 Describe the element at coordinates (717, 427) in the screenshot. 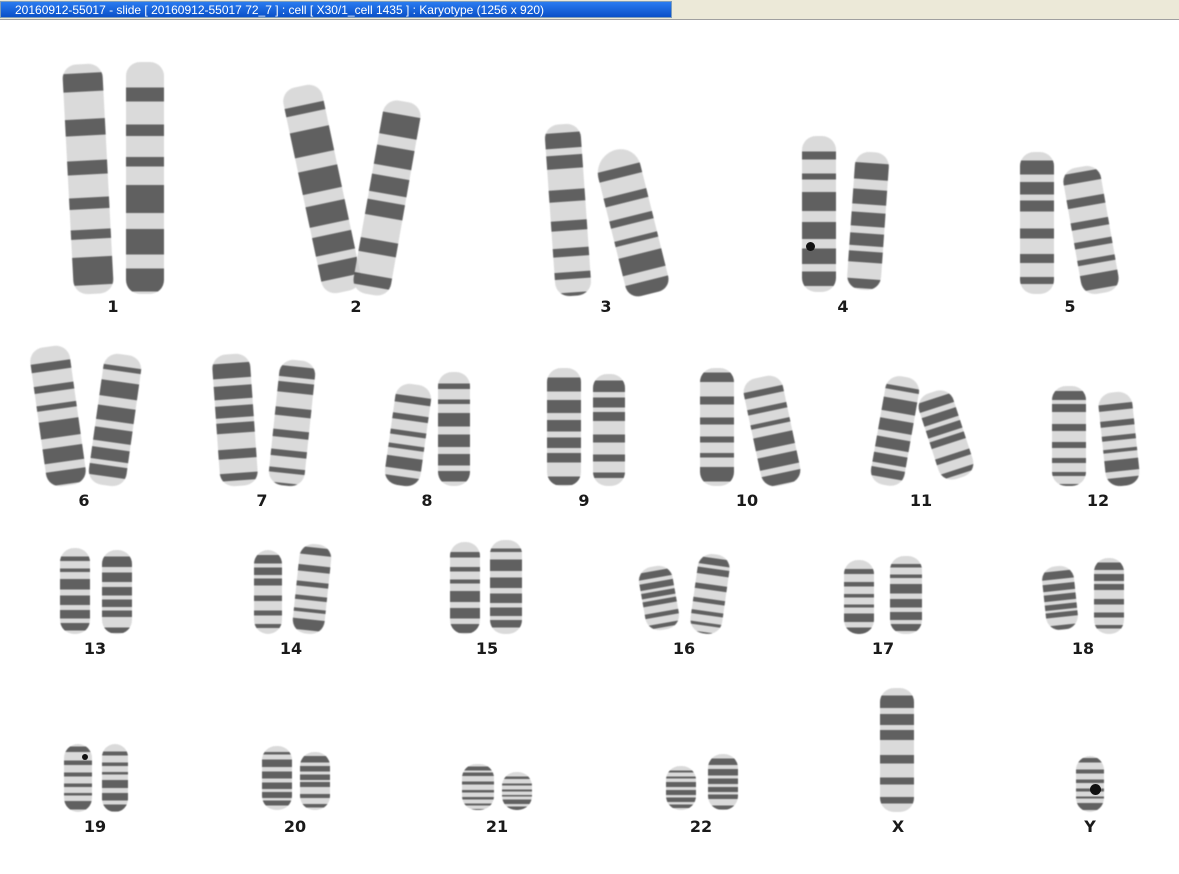

I see `chromosome-10a` at that location.